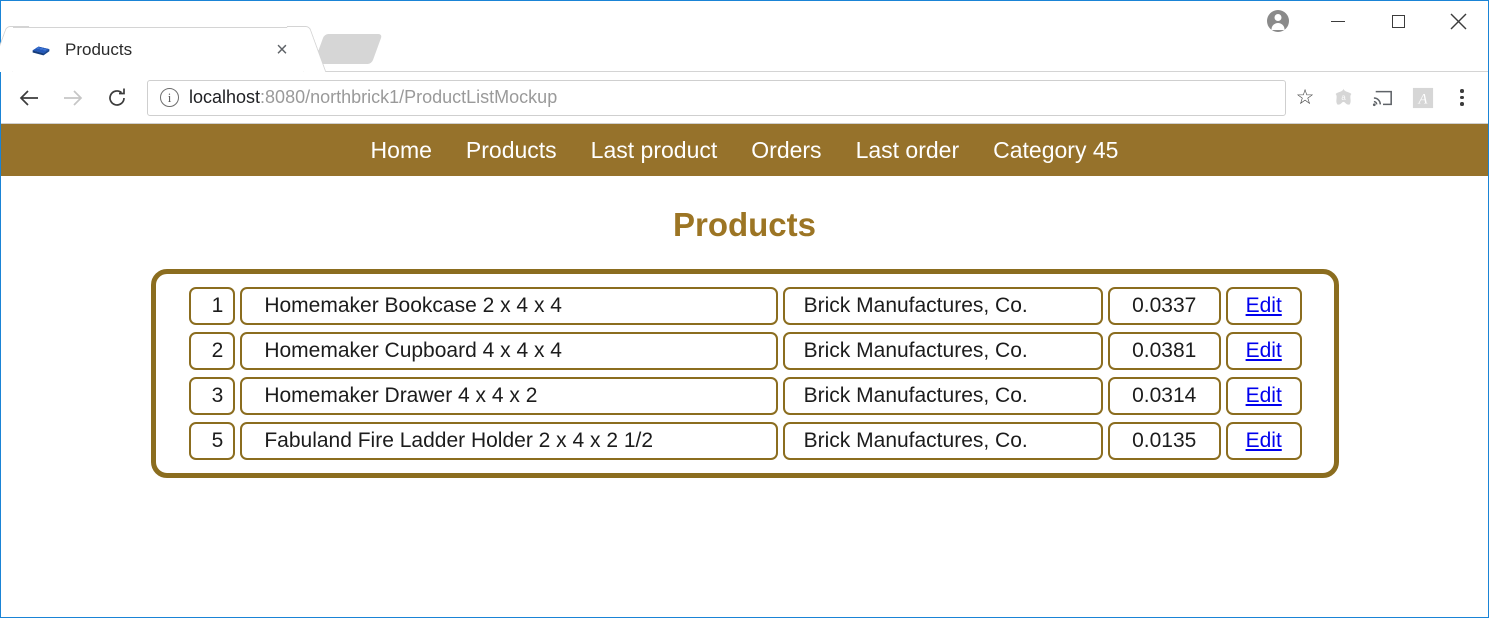 Image resolution: width=1489 pixels, height=618 pixels. I want to click on product-name-cell: Homemaker Bookcase 2 x 4 x 4, so click(509, 306).